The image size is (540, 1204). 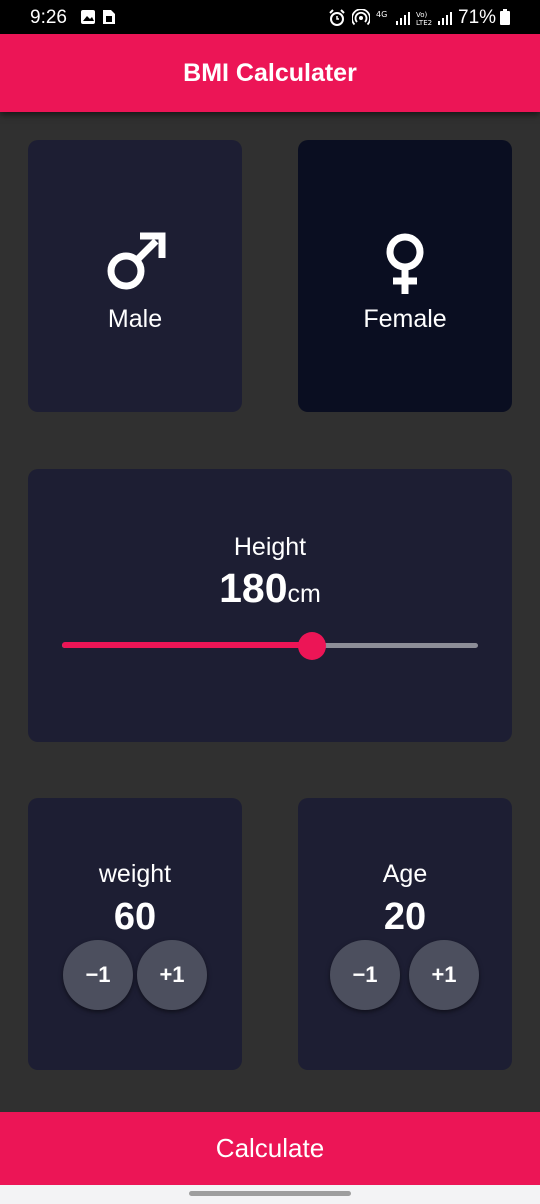 What do you see at coordinates (172, 975) in the screenshot?
I see `weight-increment-button: +1` at bounding box center [172, 975].